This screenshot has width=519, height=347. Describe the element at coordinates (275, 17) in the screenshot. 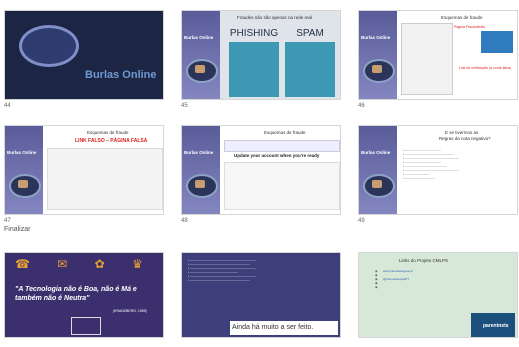

I see `slide-subtitle: Fraudes não são apenas na rede real` at that location.